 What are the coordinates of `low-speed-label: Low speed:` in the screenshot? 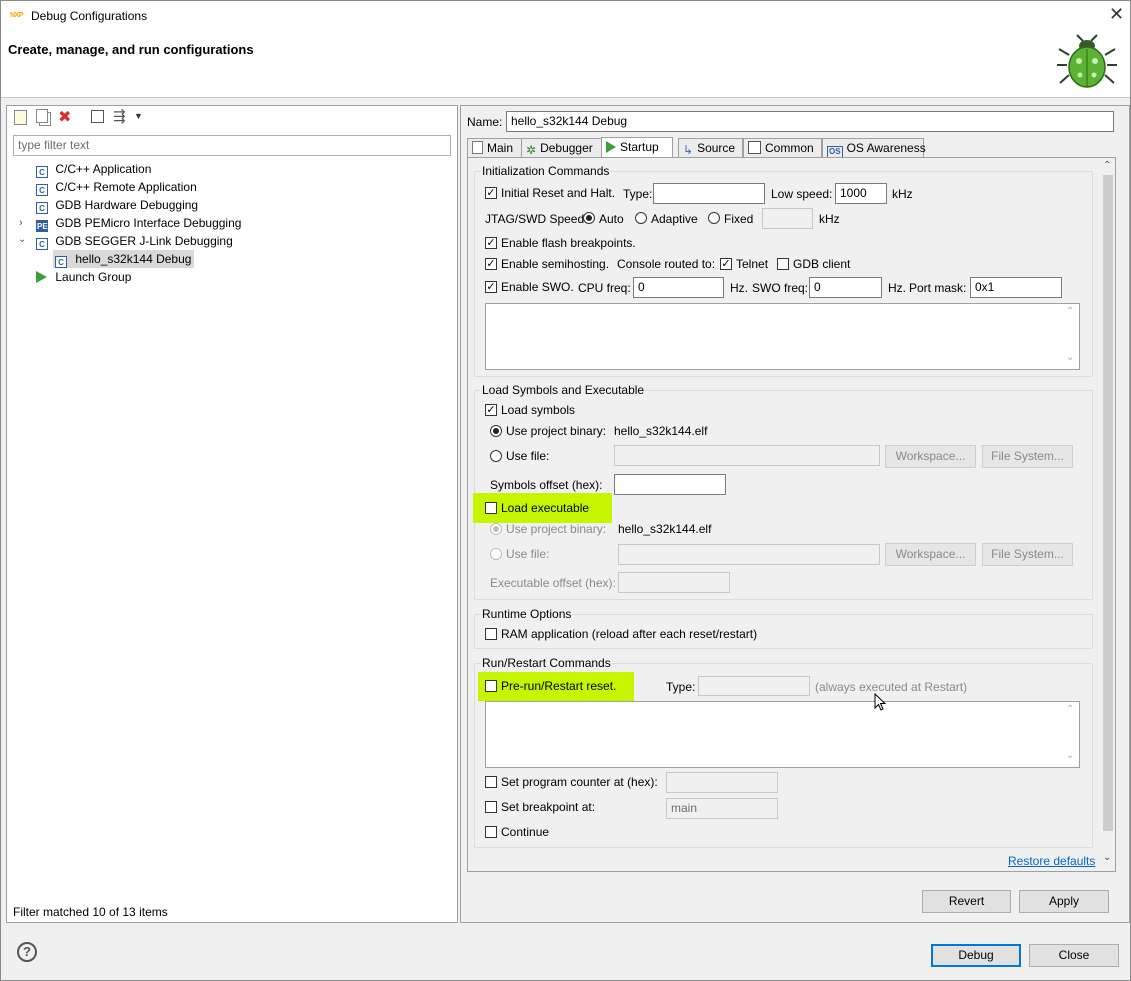 It's located at (802, 194).